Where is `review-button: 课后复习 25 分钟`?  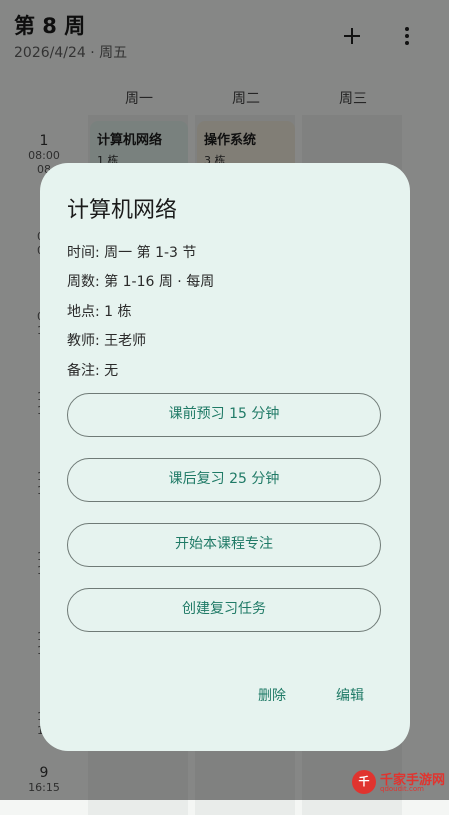
review-button: 课后复习 25 分钟 is located at coordinates (224, 480).